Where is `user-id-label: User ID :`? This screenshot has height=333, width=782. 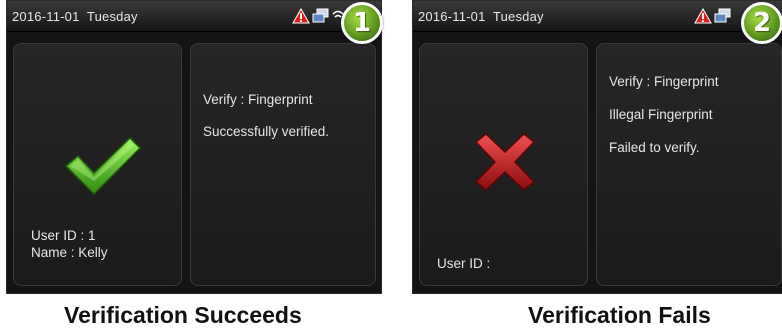
user-id-label: User ID : is located at coordinates (464, 263).